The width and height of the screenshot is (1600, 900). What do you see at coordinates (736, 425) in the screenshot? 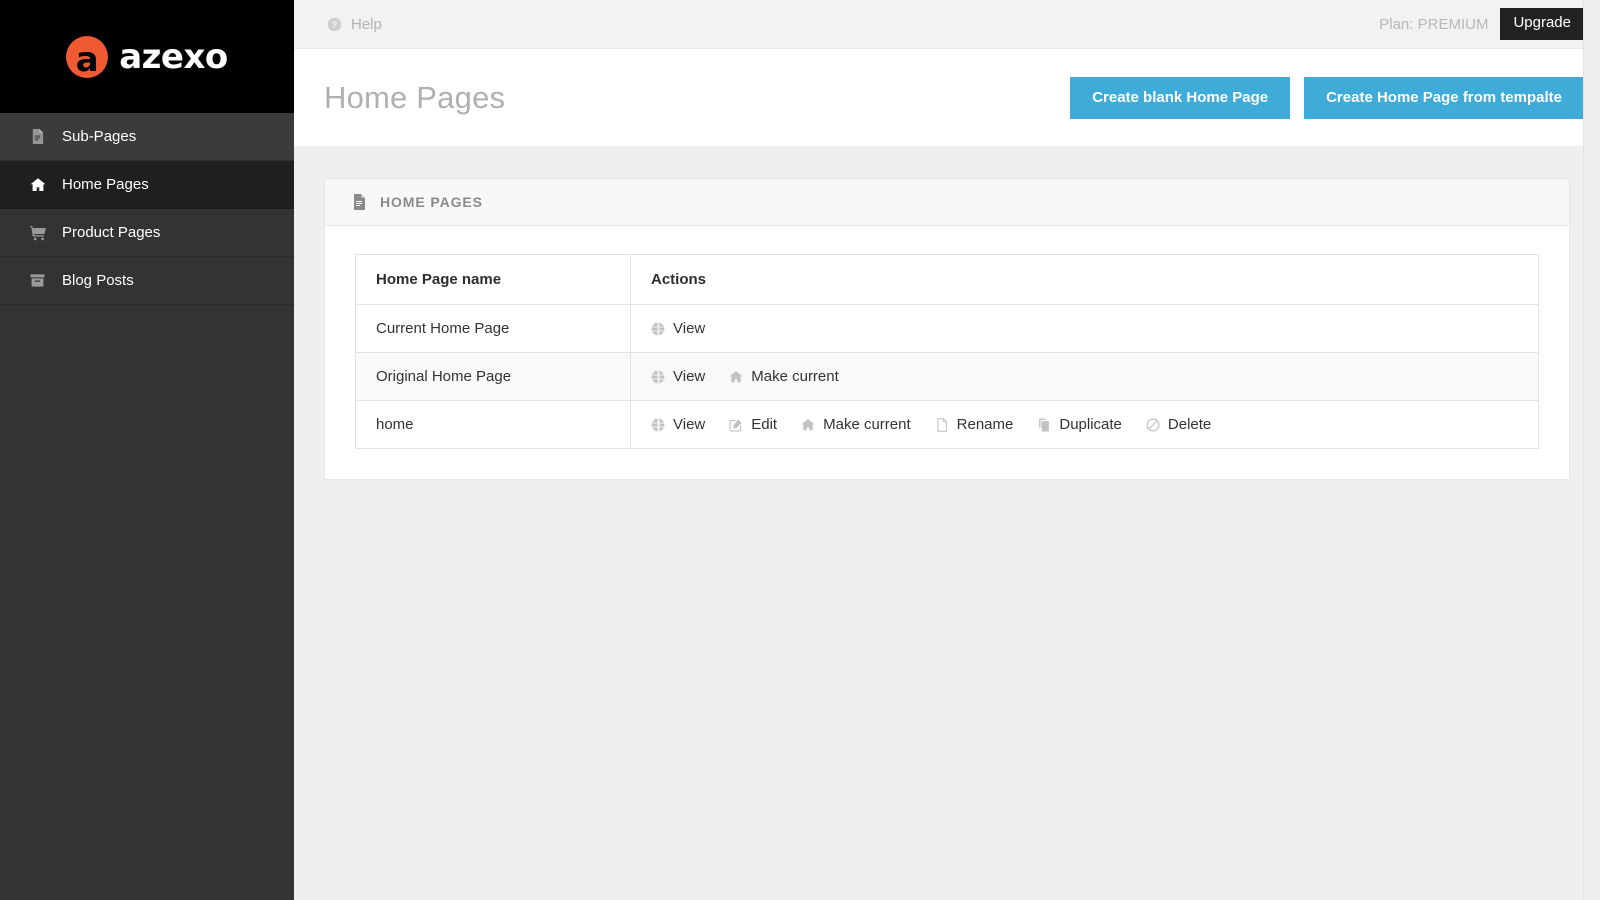
I see `pencil-square-icon` at bounding box center [736, 425].